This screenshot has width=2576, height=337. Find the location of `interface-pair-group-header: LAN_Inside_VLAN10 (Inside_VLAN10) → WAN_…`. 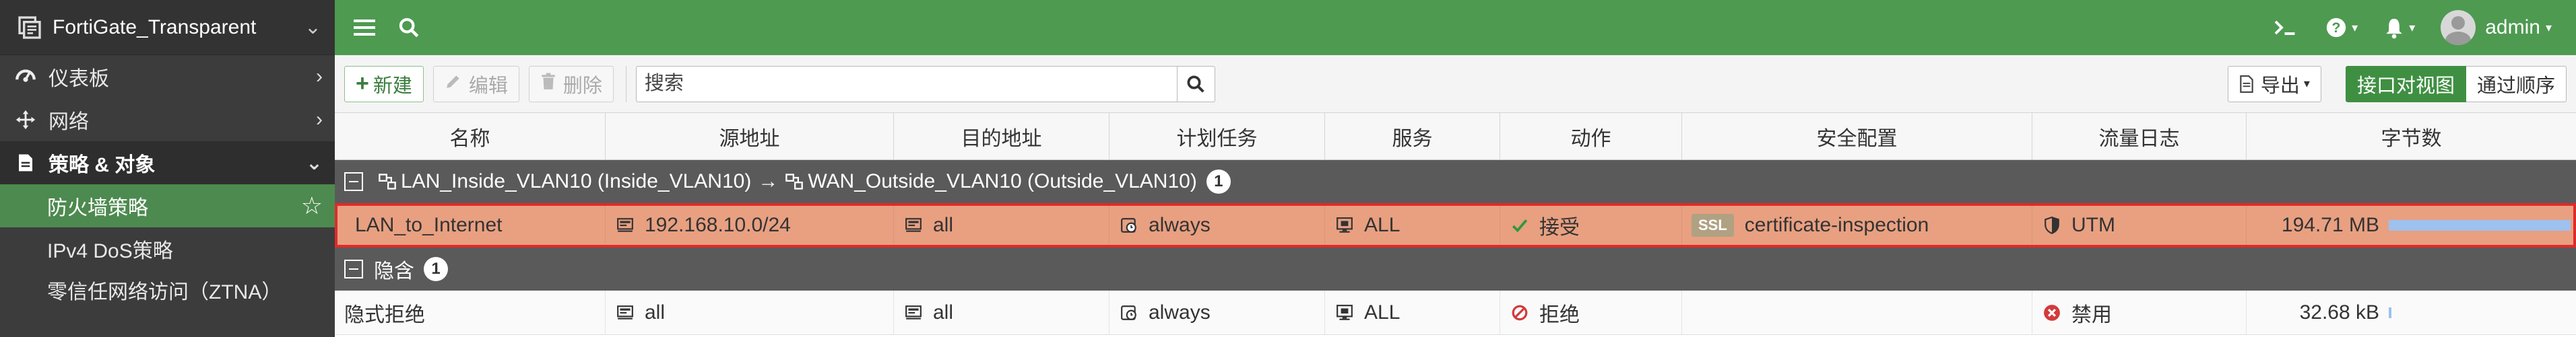

interface-pair-group-header: LAN_Inside_VLAN10 (Inside_VLAN10) → WAN_… is located at coordinates (1455, 181).